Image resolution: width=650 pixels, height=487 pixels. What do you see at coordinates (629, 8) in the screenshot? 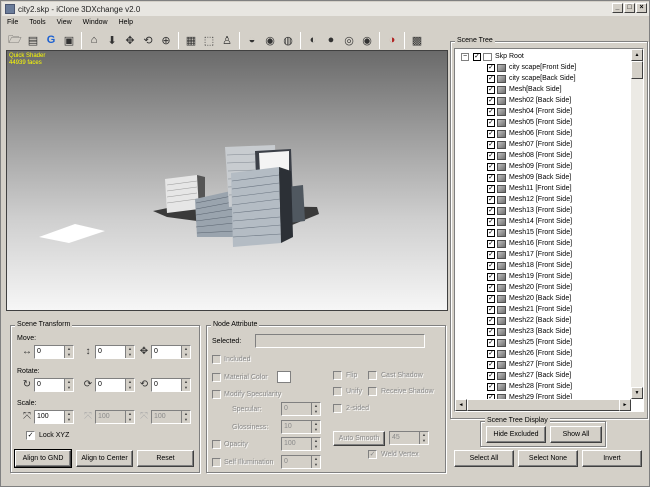
I see `maximize-button: □` at bounding box center [629, 8].